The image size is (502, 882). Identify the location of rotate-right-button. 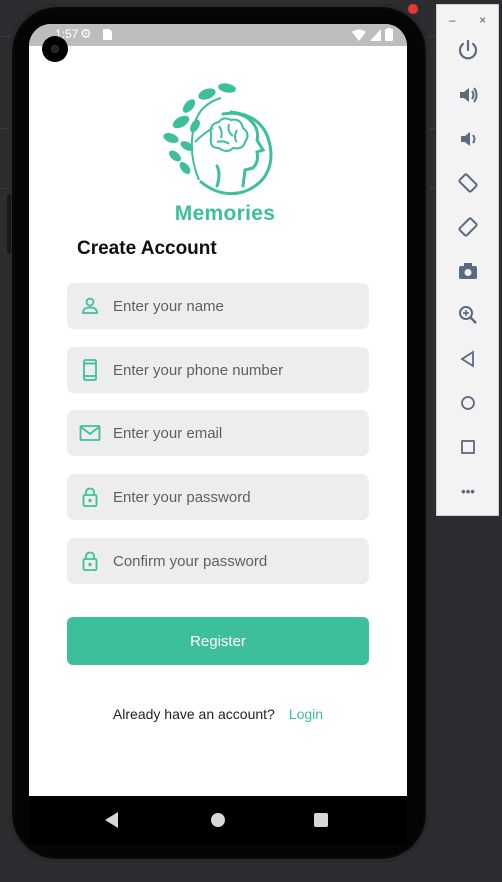
(468, 227).